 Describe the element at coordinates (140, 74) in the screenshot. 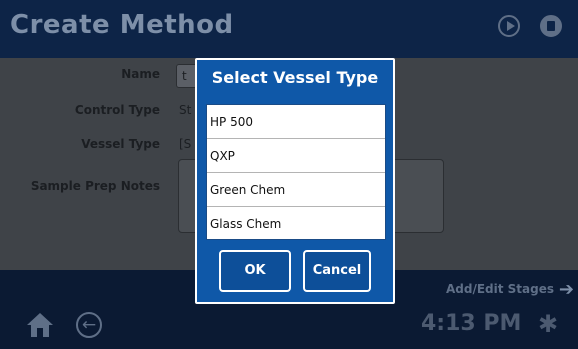

I see `name-label: Name` at that location.